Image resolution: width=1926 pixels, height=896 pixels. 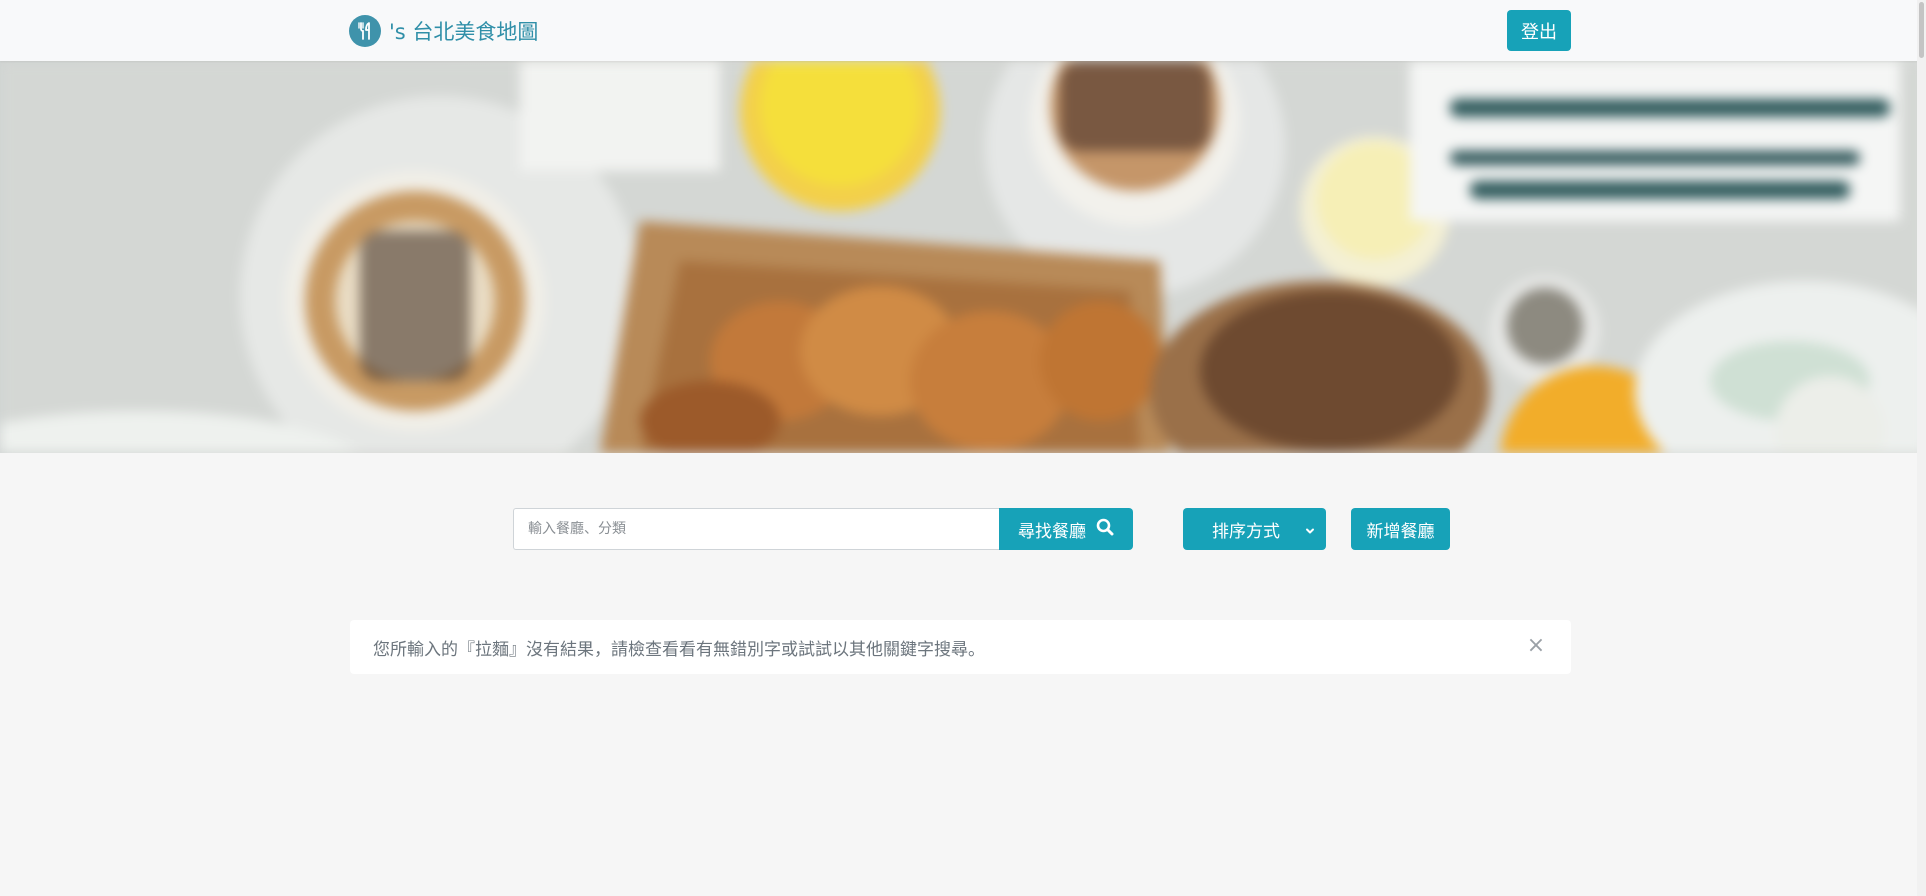 What do you see at coordinates (464, 32) in the screenshot?
I see `brand-title: 's 台北美食地圖` at bounding box center [464, 32].